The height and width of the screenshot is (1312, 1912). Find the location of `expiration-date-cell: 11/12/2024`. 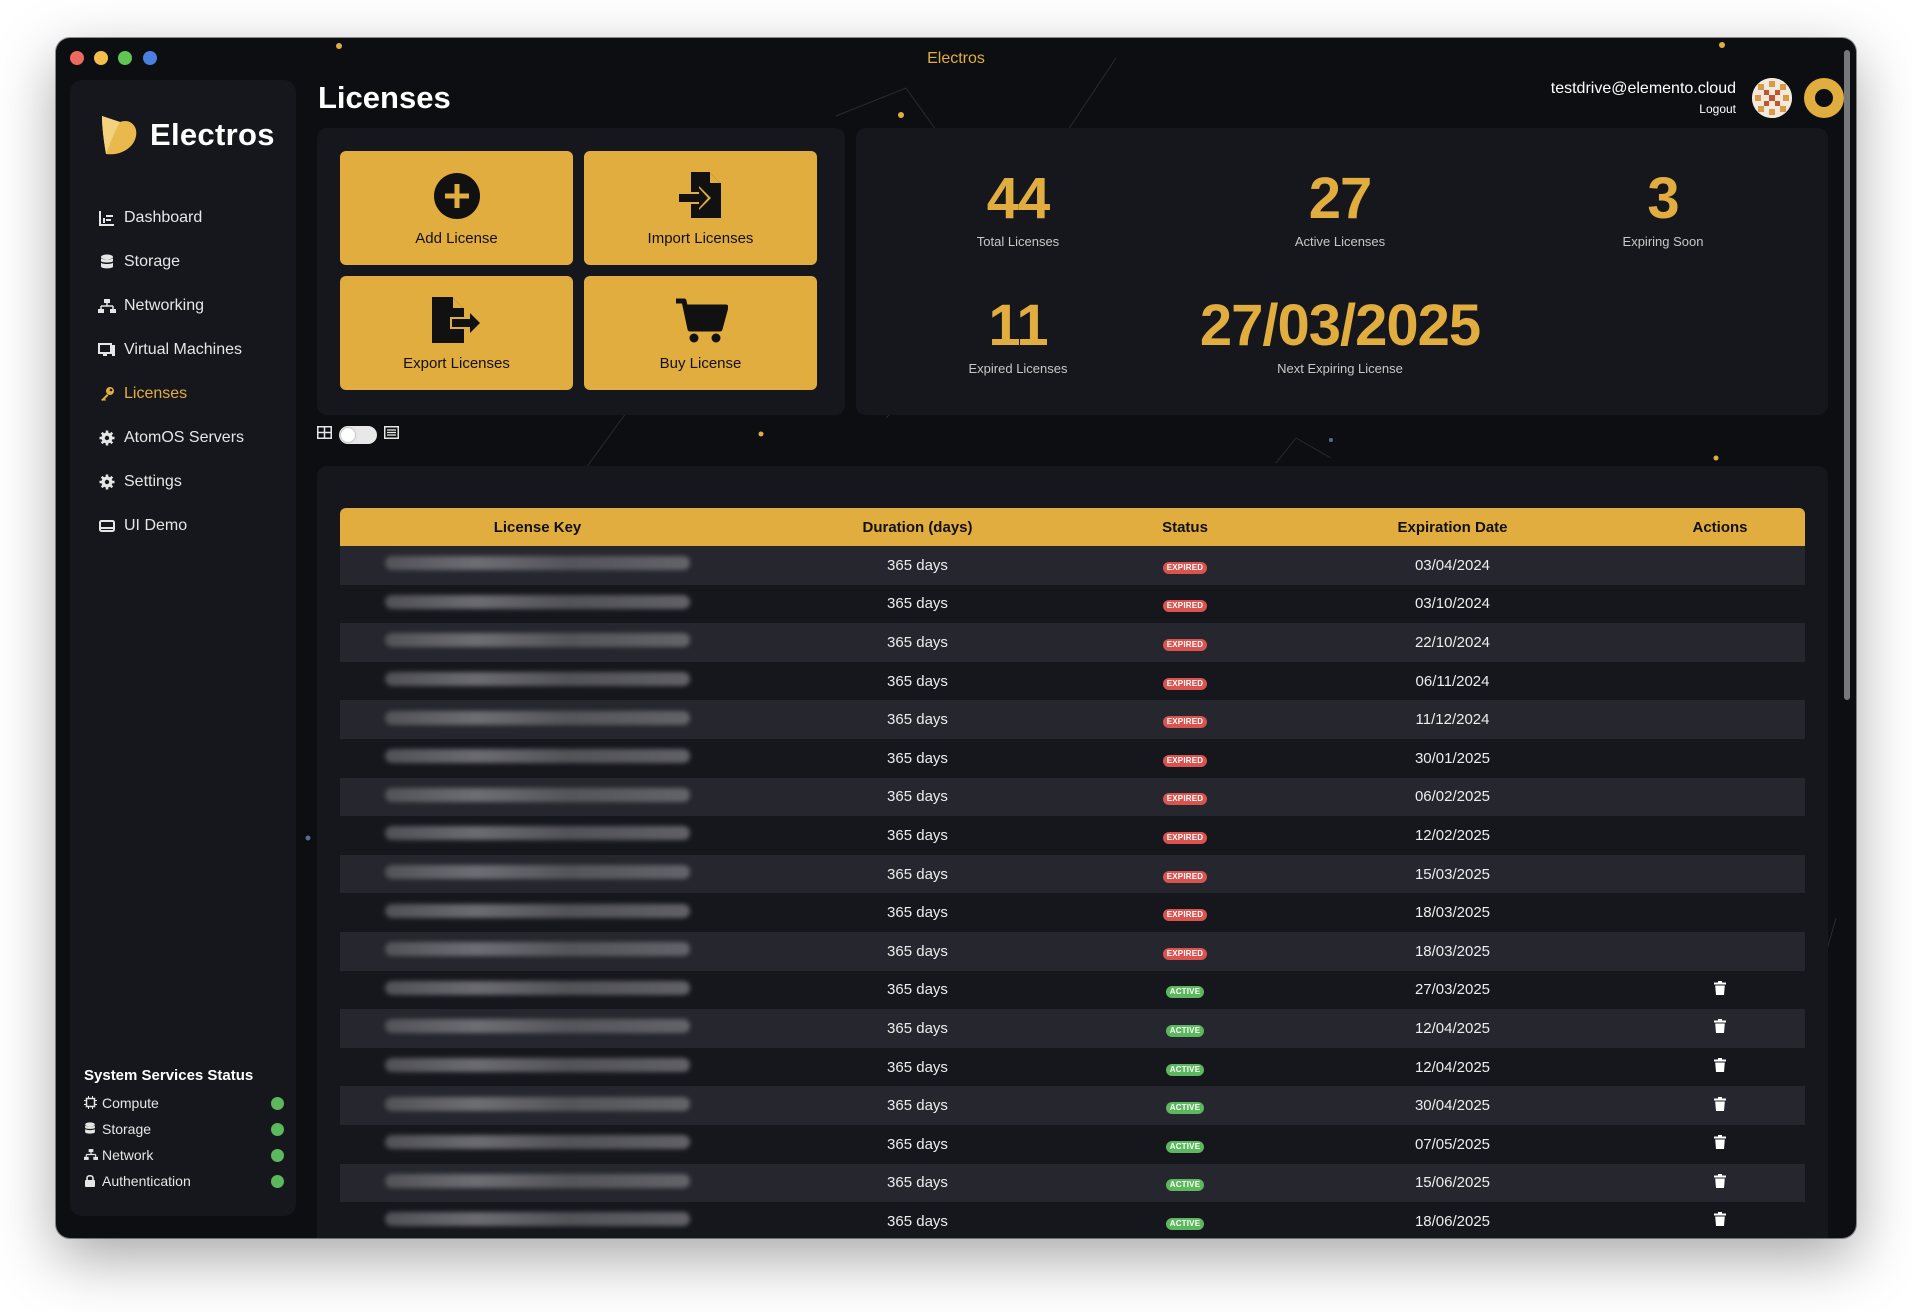

expiration-date-cell: 11/12/2024 is located at coordinates (1452, 720).